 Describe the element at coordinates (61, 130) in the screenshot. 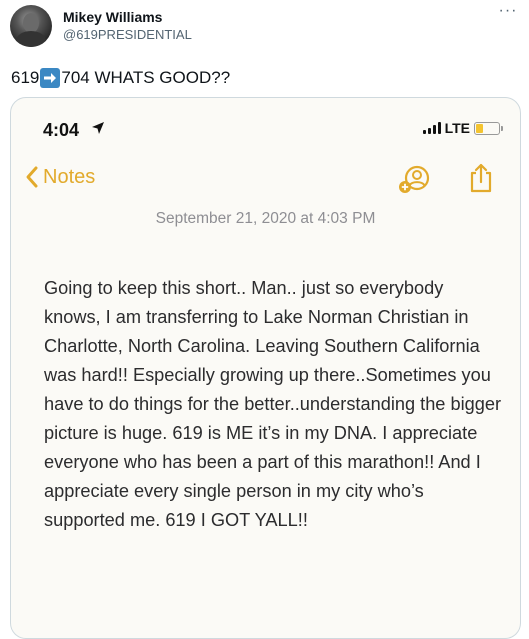

I see `status-time: 4:04` at that location.